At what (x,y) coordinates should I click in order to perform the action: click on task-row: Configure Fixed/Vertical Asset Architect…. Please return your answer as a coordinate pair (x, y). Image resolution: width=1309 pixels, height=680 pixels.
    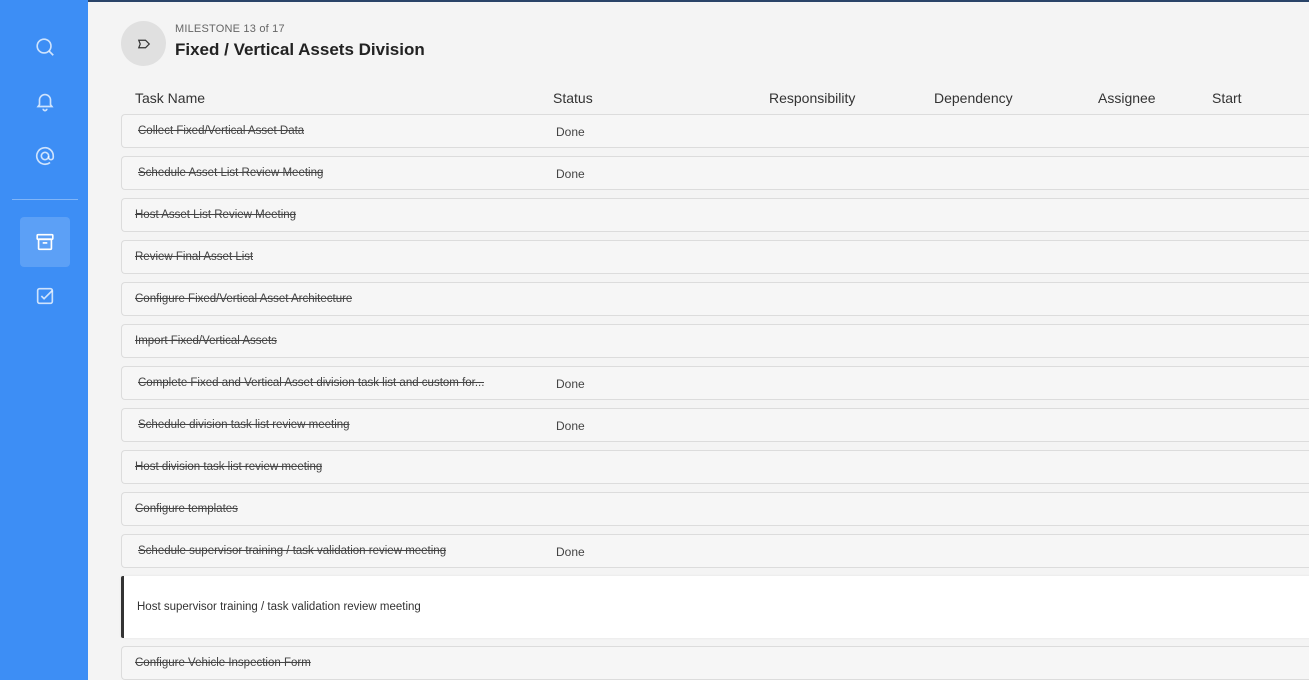
    Looking at the image, I should click on (715, 299).